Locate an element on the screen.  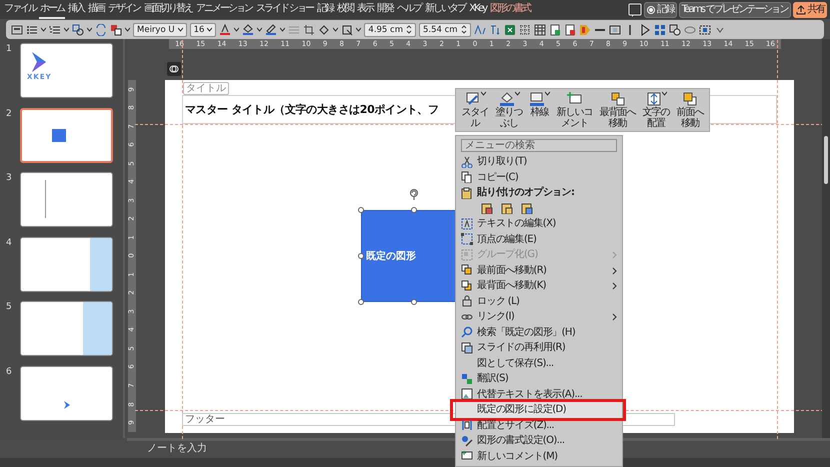
menu-item: コピー(C) is located at coordinates (539, 177).